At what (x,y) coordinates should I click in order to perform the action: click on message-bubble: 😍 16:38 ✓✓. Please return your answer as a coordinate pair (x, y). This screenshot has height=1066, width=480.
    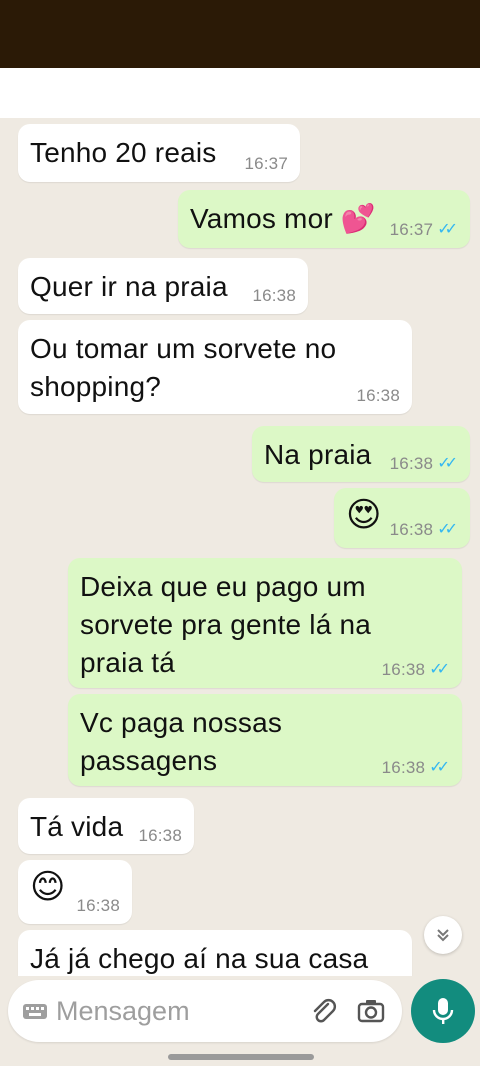
    Looking at the image, I should click on (402, 518).